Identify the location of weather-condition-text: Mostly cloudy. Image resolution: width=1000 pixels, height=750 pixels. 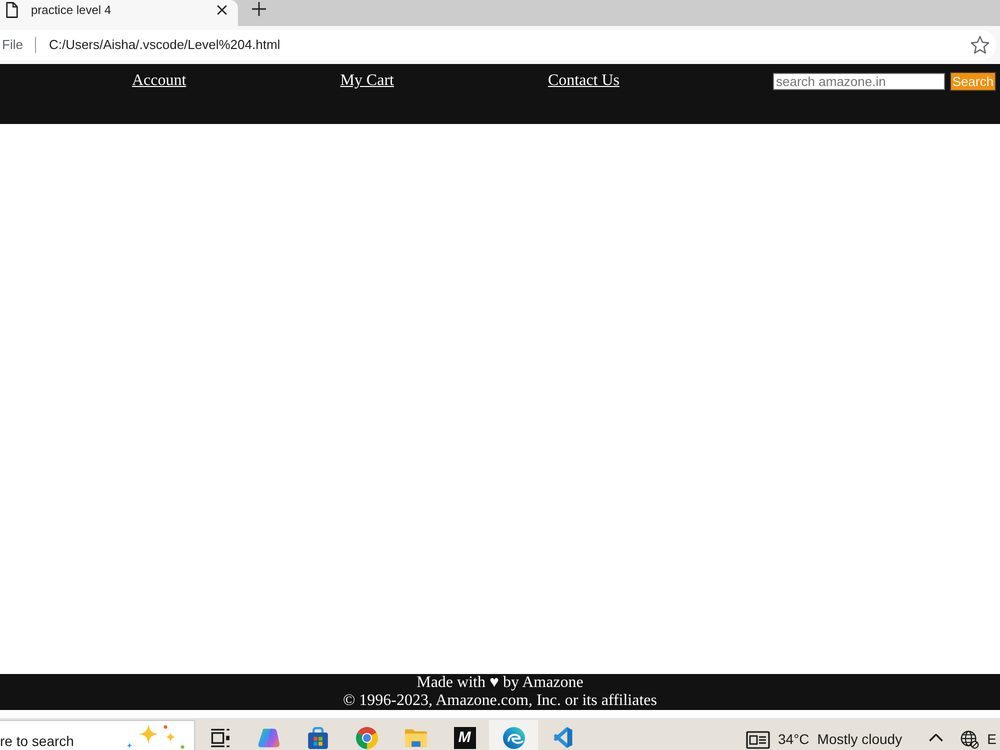
(859, 739).